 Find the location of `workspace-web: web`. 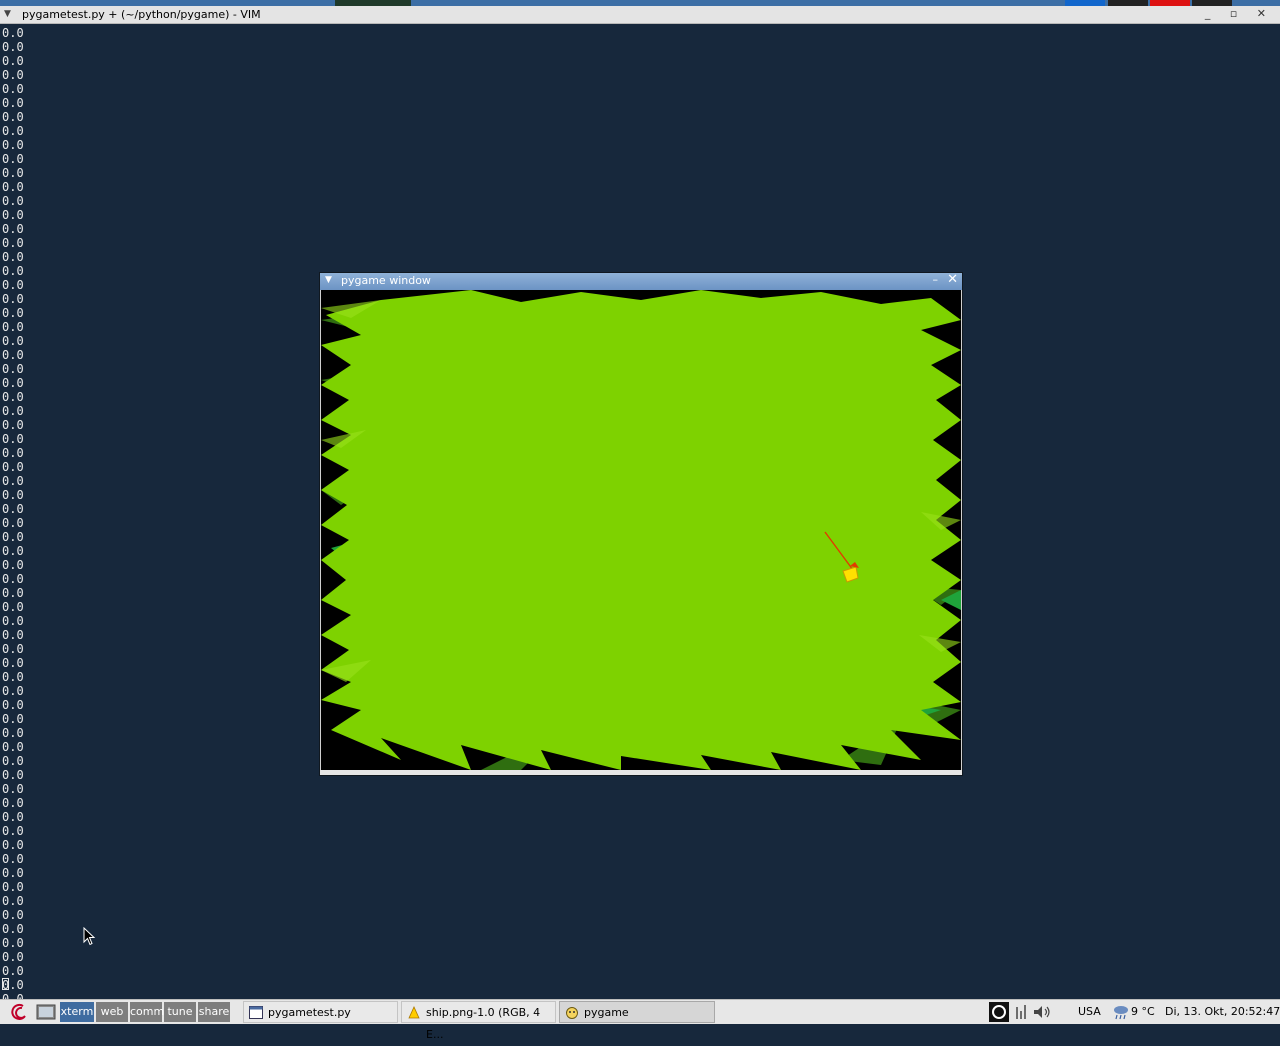

workspace-web: web is located at coordinates (112, 1012).